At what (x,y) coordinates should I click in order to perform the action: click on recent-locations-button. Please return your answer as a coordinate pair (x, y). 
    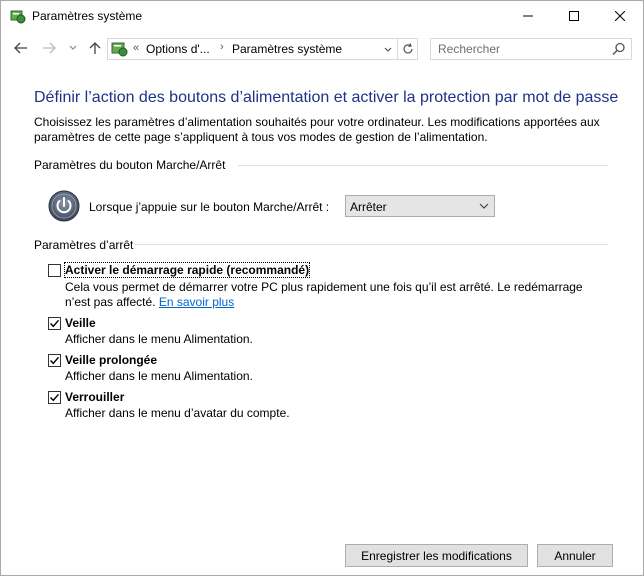
    Looking at the image, I should click on (73, 48).